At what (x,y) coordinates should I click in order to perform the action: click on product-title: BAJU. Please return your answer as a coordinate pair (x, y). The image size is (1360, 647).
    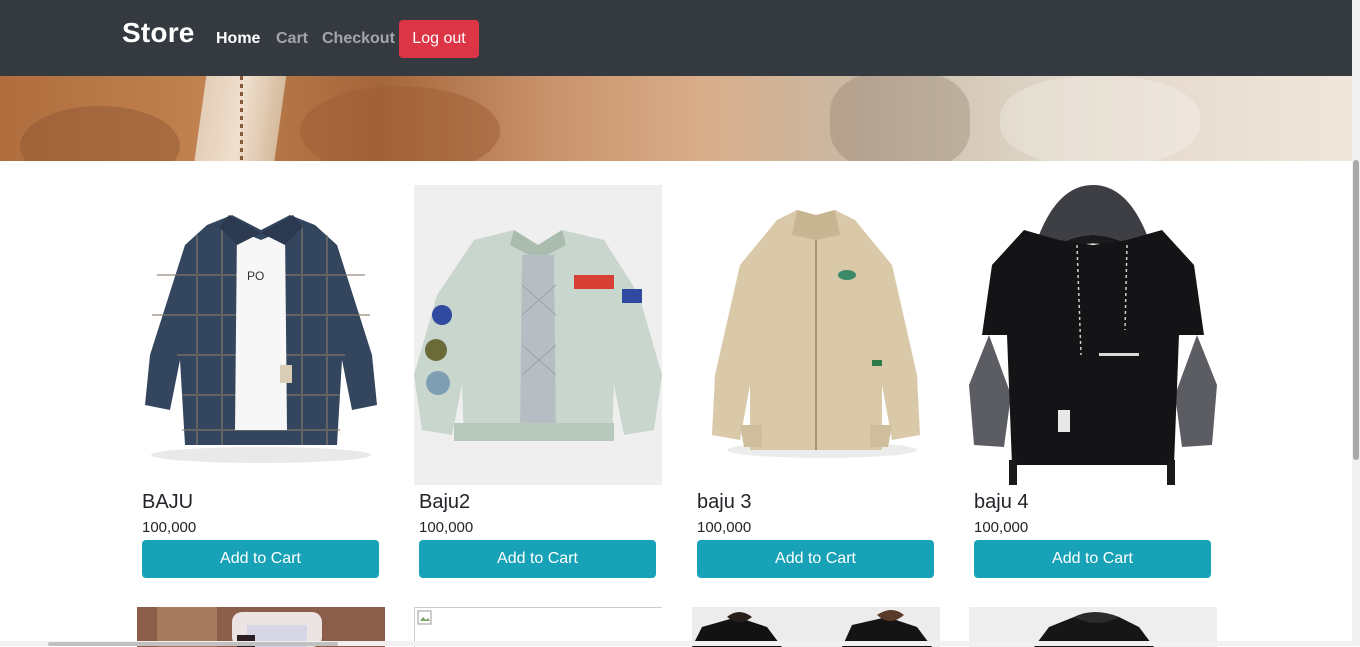
    Looking at the image, I should click on (168, 502).